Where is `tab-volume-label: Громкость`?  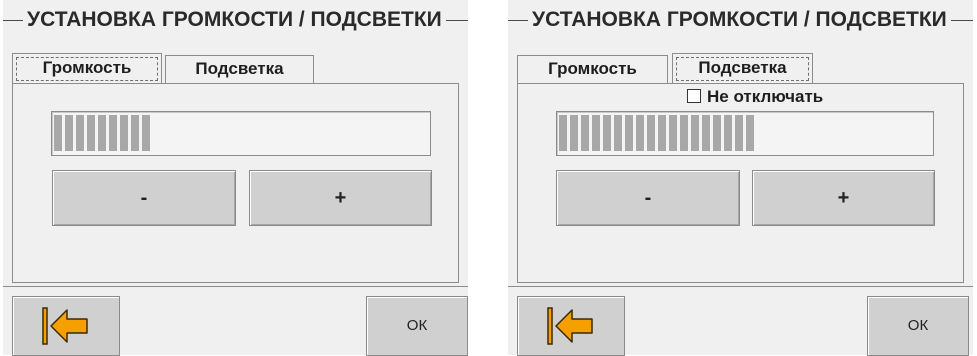
tab-volume-label: Громкость is located at coordinates (592, 68).